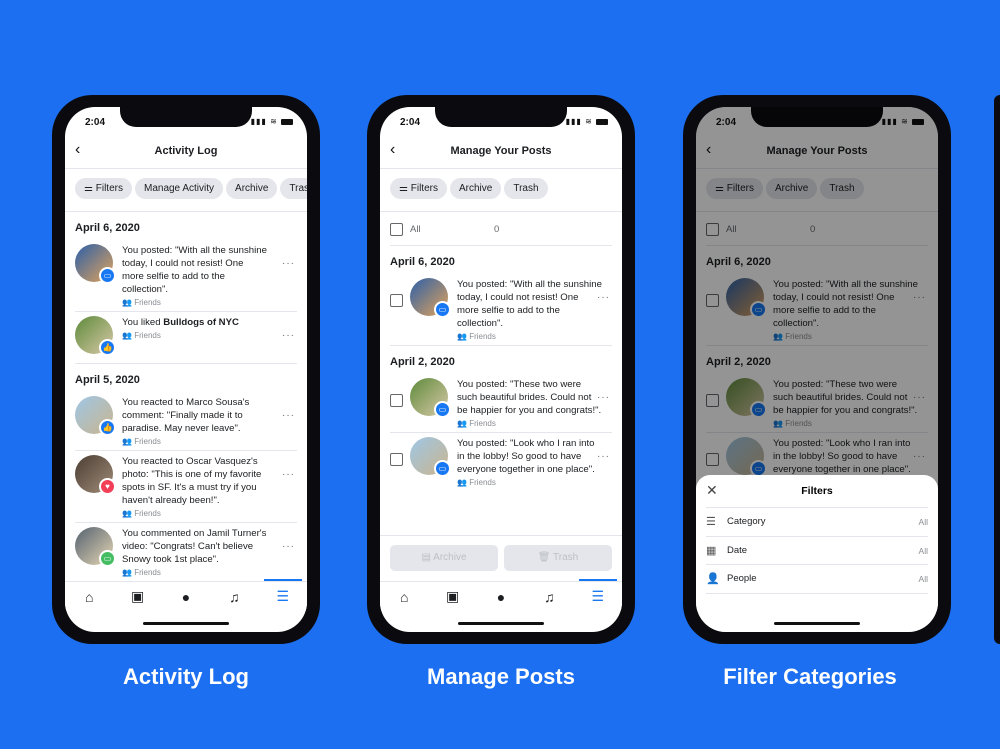 The width and height of the screenshot is (1000, 749). I want to click on partial-phone, so click(997, 369).